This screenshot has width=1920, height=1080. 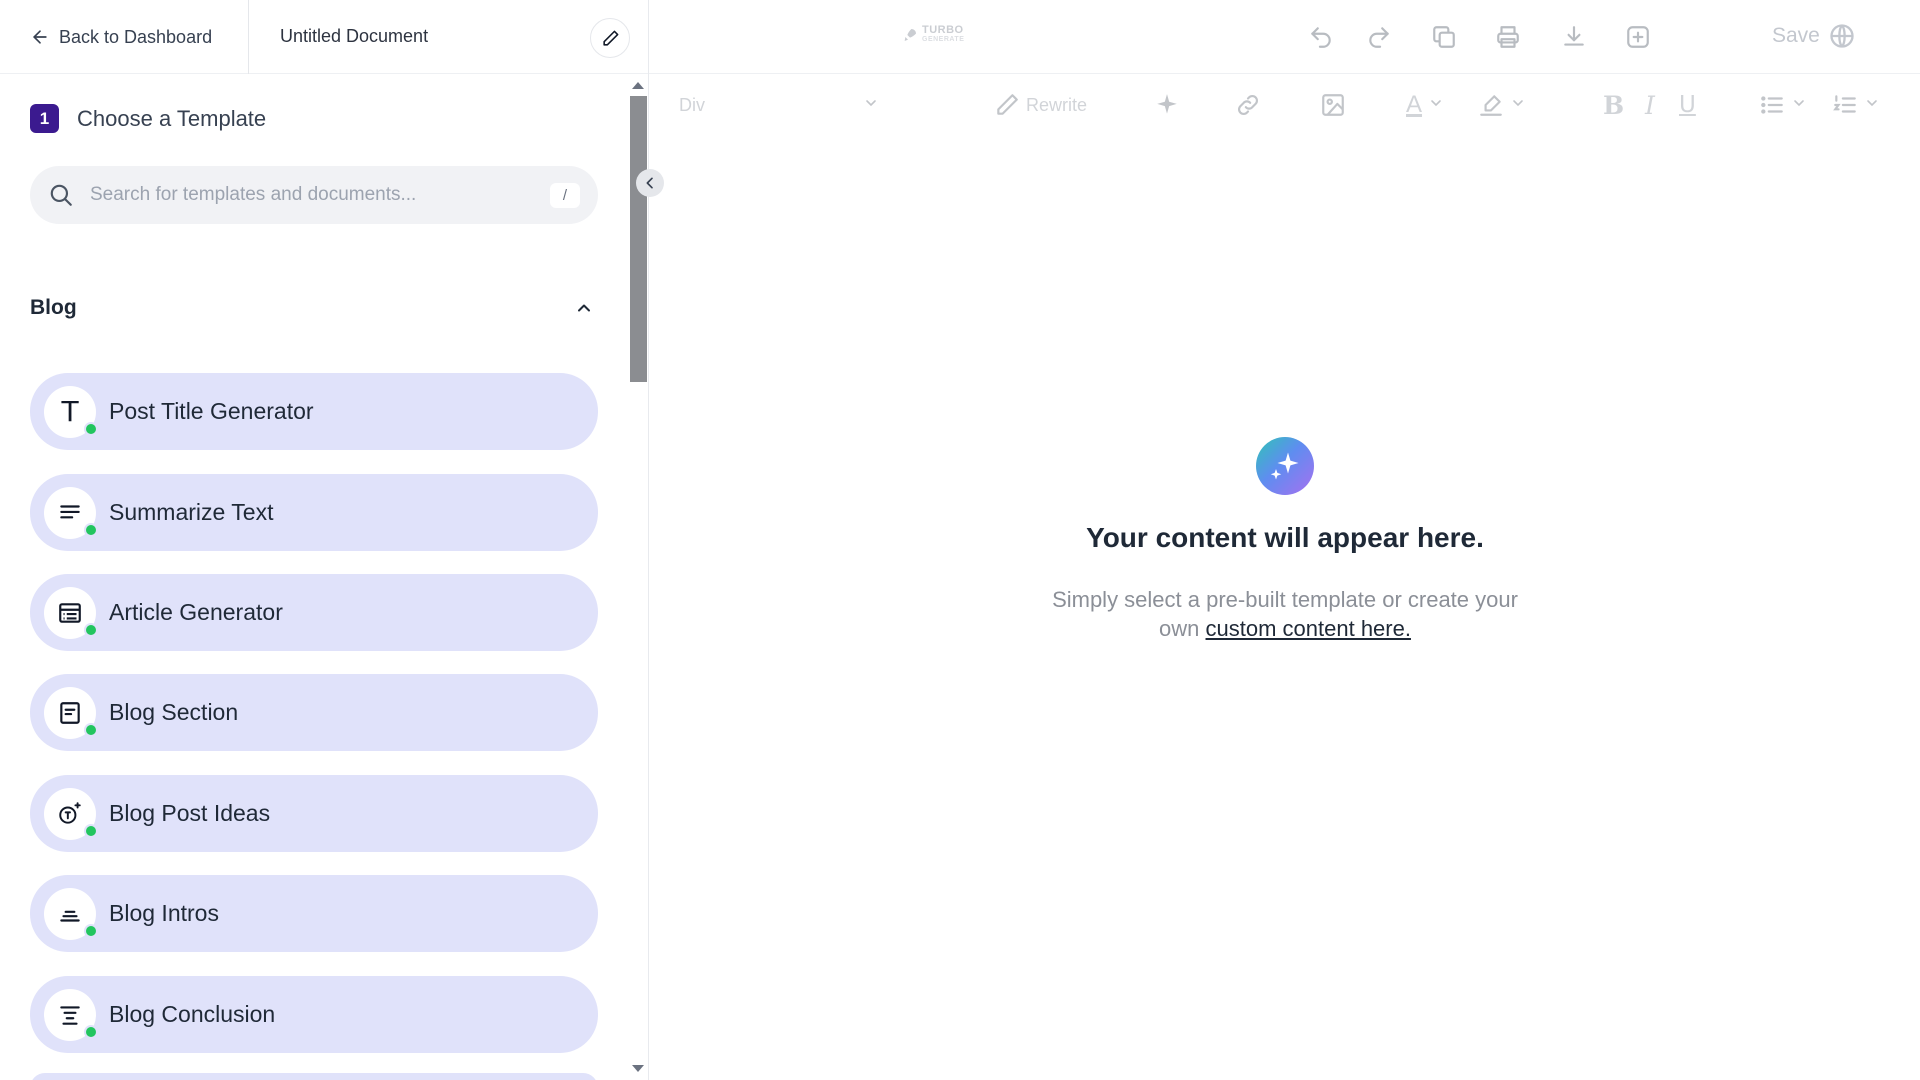 I want to click on chevron-left-icon, so click(x=649, y=183).